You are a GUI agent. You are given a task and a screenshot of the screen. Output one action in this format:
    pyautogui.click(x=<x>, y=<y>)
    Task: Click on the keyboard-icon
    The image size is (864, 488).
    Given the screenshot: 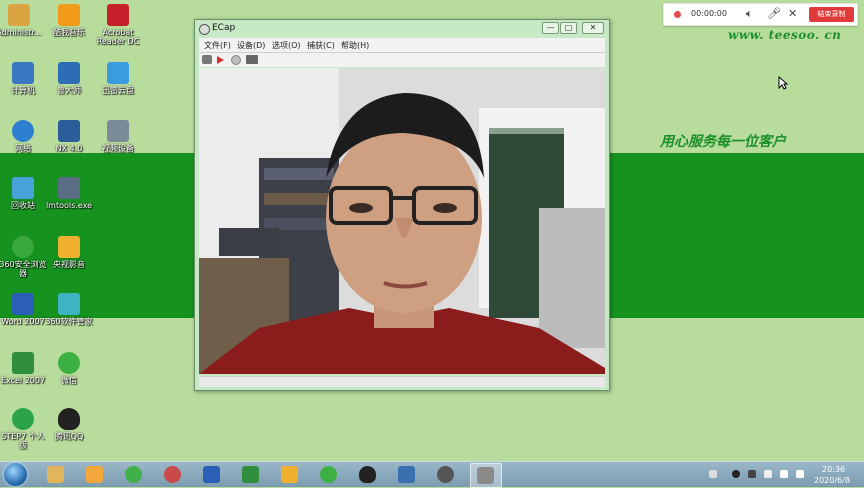 What is the action you would take?
    pyautogui.click(x=713, y=474)
    